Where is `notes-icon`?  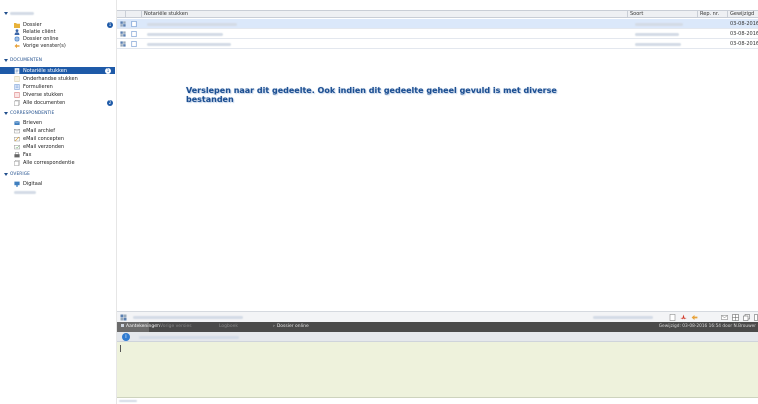
notes-icon is located at coordinates (122, 325).